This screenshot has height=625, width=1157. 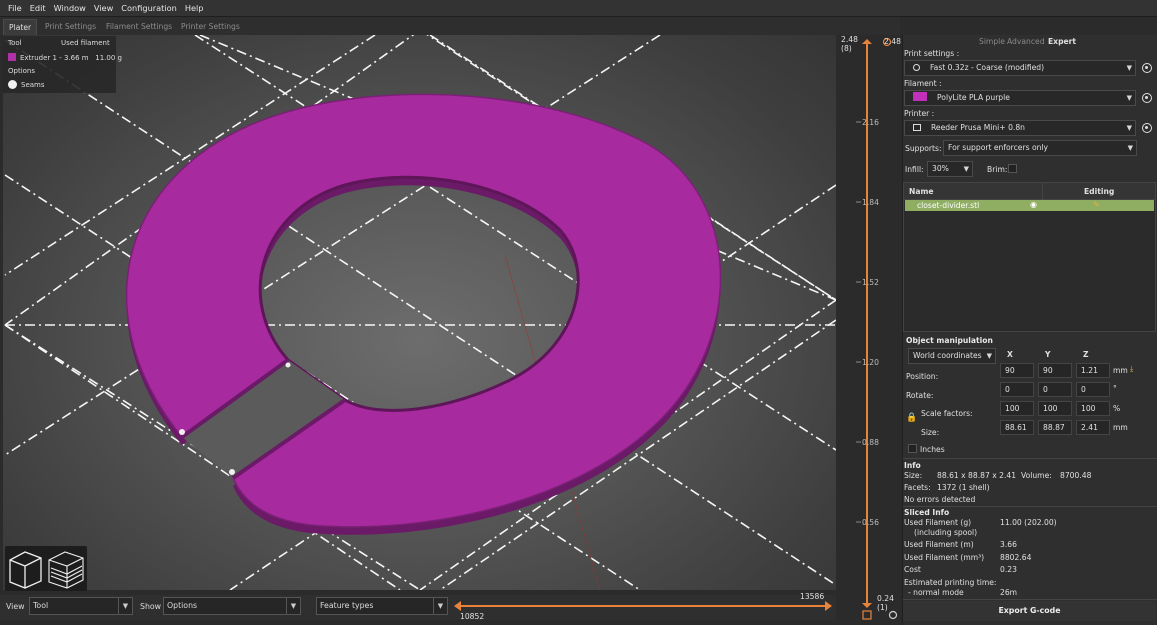 I want to click on coordinate-system-value: World coordinates, so click(x=947, y=355).